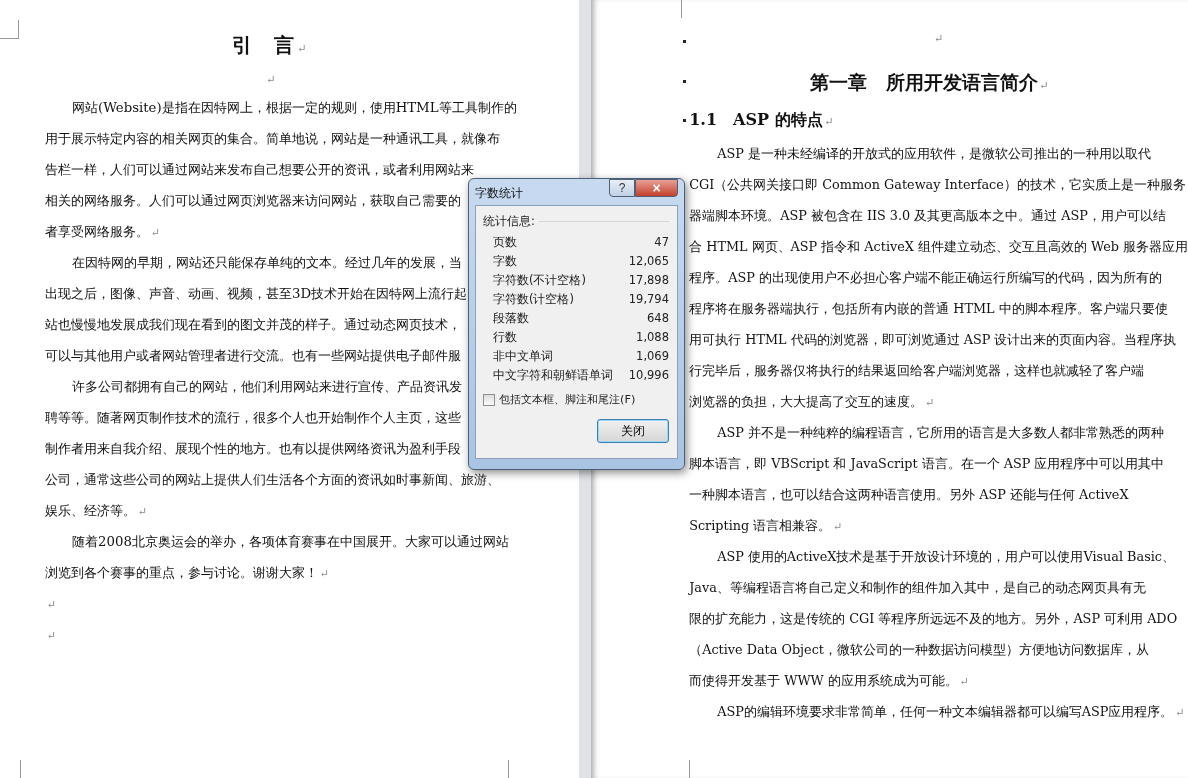 The height and width of the screenshot is (778, 1188). Describe the element at coordinates (622, 188) in the screenshot. I see `help-button: ?` at that location.